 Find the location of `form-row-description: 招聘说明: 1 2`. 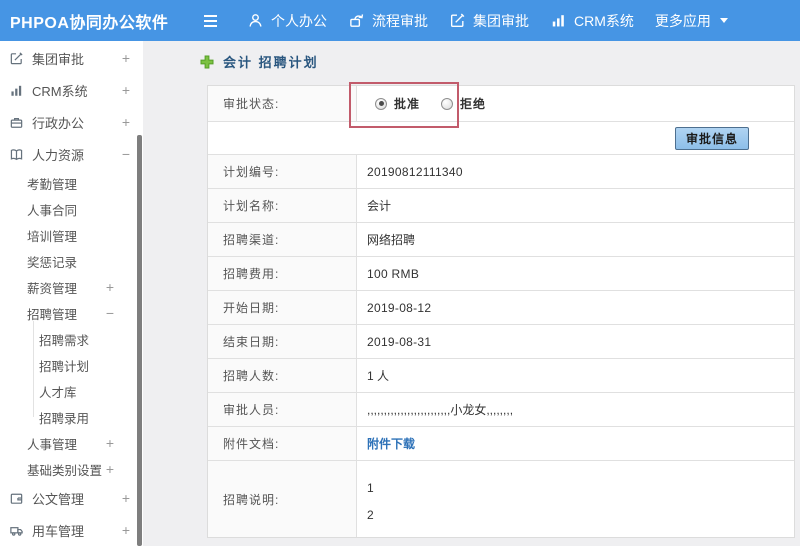

form-row-description: 招聘说明: 1 2 is located at coordinates (501, 499).